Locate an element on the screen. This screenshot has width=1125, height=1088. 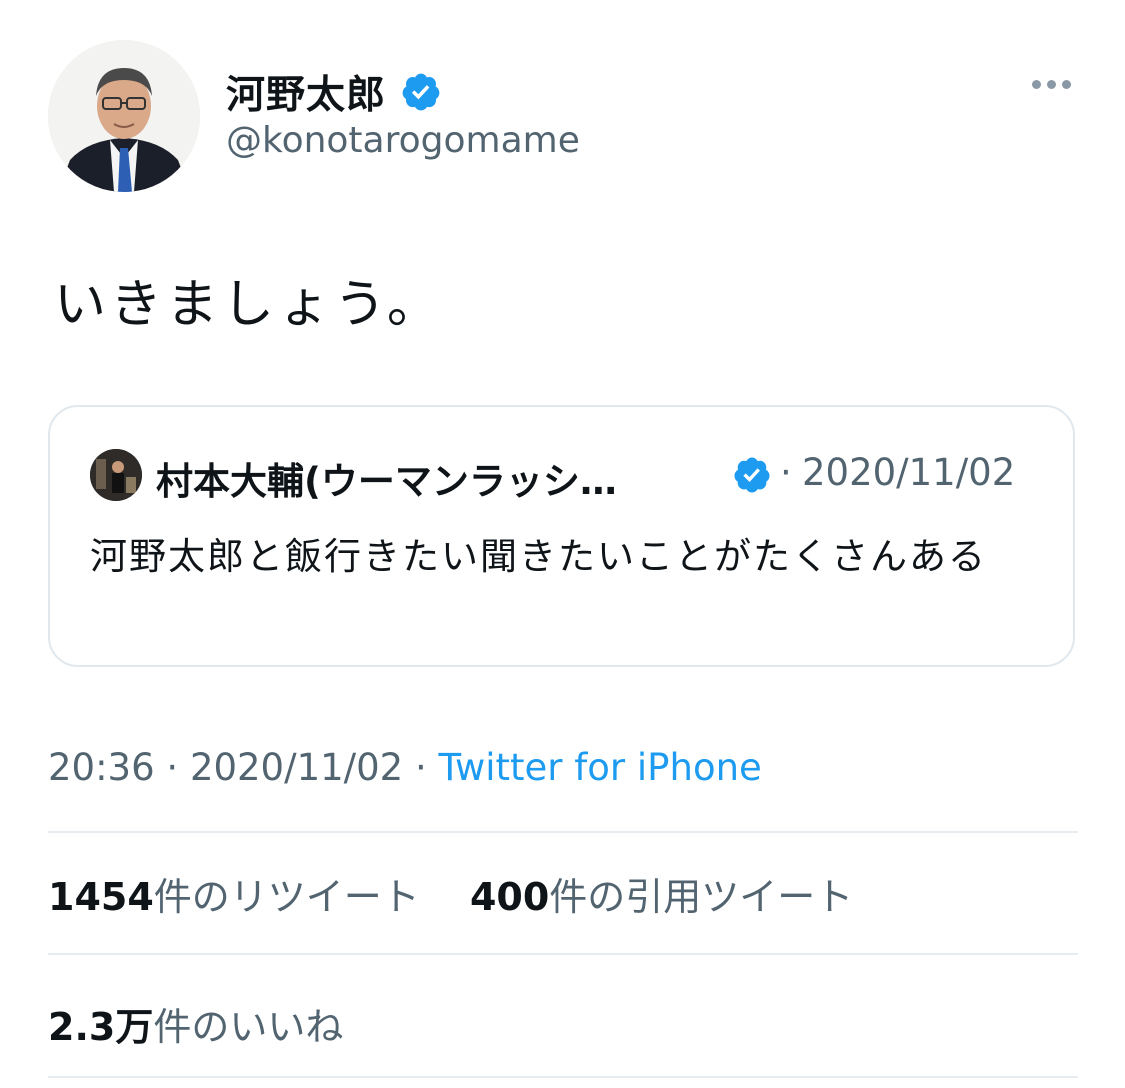
author-avatar is located at coordinates (124, 116).